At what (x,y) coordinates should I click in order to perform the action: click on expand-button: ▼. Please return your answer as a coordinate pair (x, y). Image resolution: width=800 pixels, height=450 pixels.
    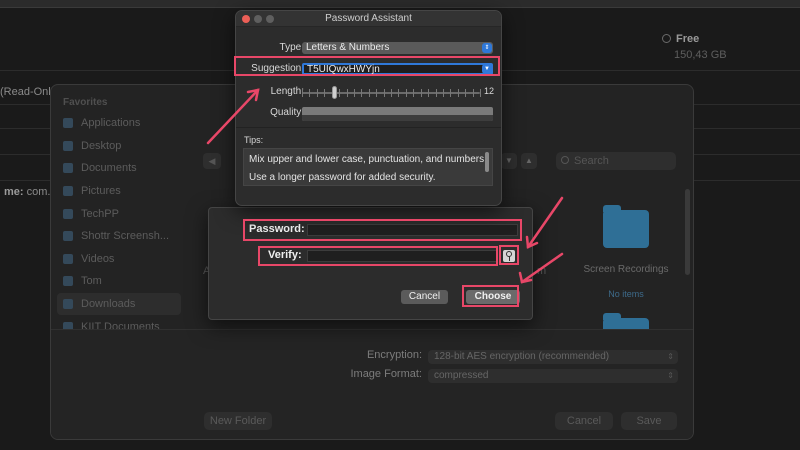
    Looking at the image, I should click on (509, 161).